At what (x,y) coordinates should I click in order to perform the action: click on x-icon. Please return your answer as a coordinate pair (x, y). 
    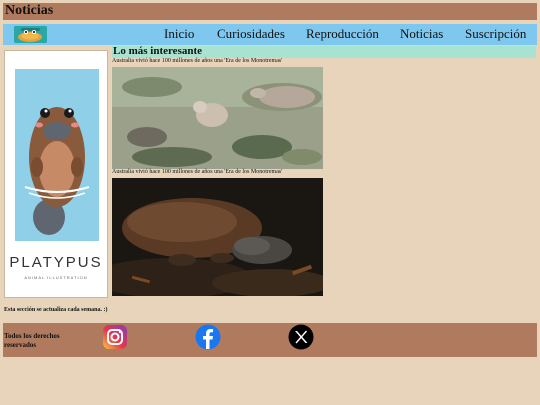
    Looking at the image, I should click on (301, 337).